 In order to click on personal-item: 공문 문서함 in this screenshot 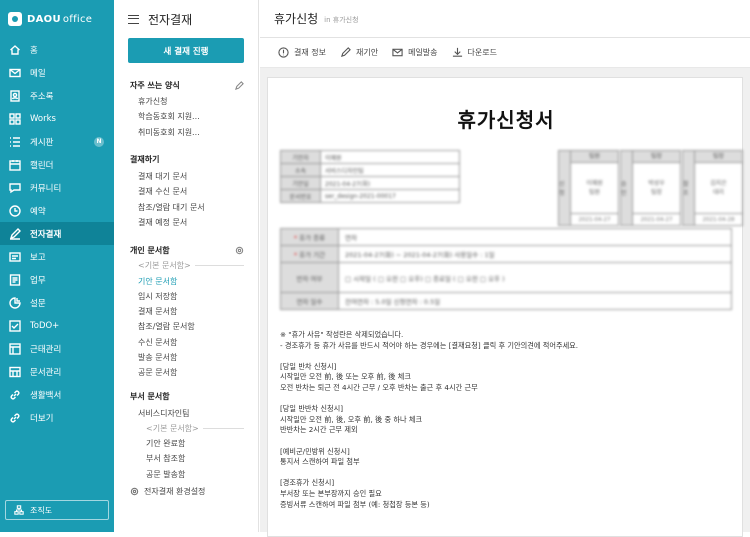, I will do `click(186, 372)`.